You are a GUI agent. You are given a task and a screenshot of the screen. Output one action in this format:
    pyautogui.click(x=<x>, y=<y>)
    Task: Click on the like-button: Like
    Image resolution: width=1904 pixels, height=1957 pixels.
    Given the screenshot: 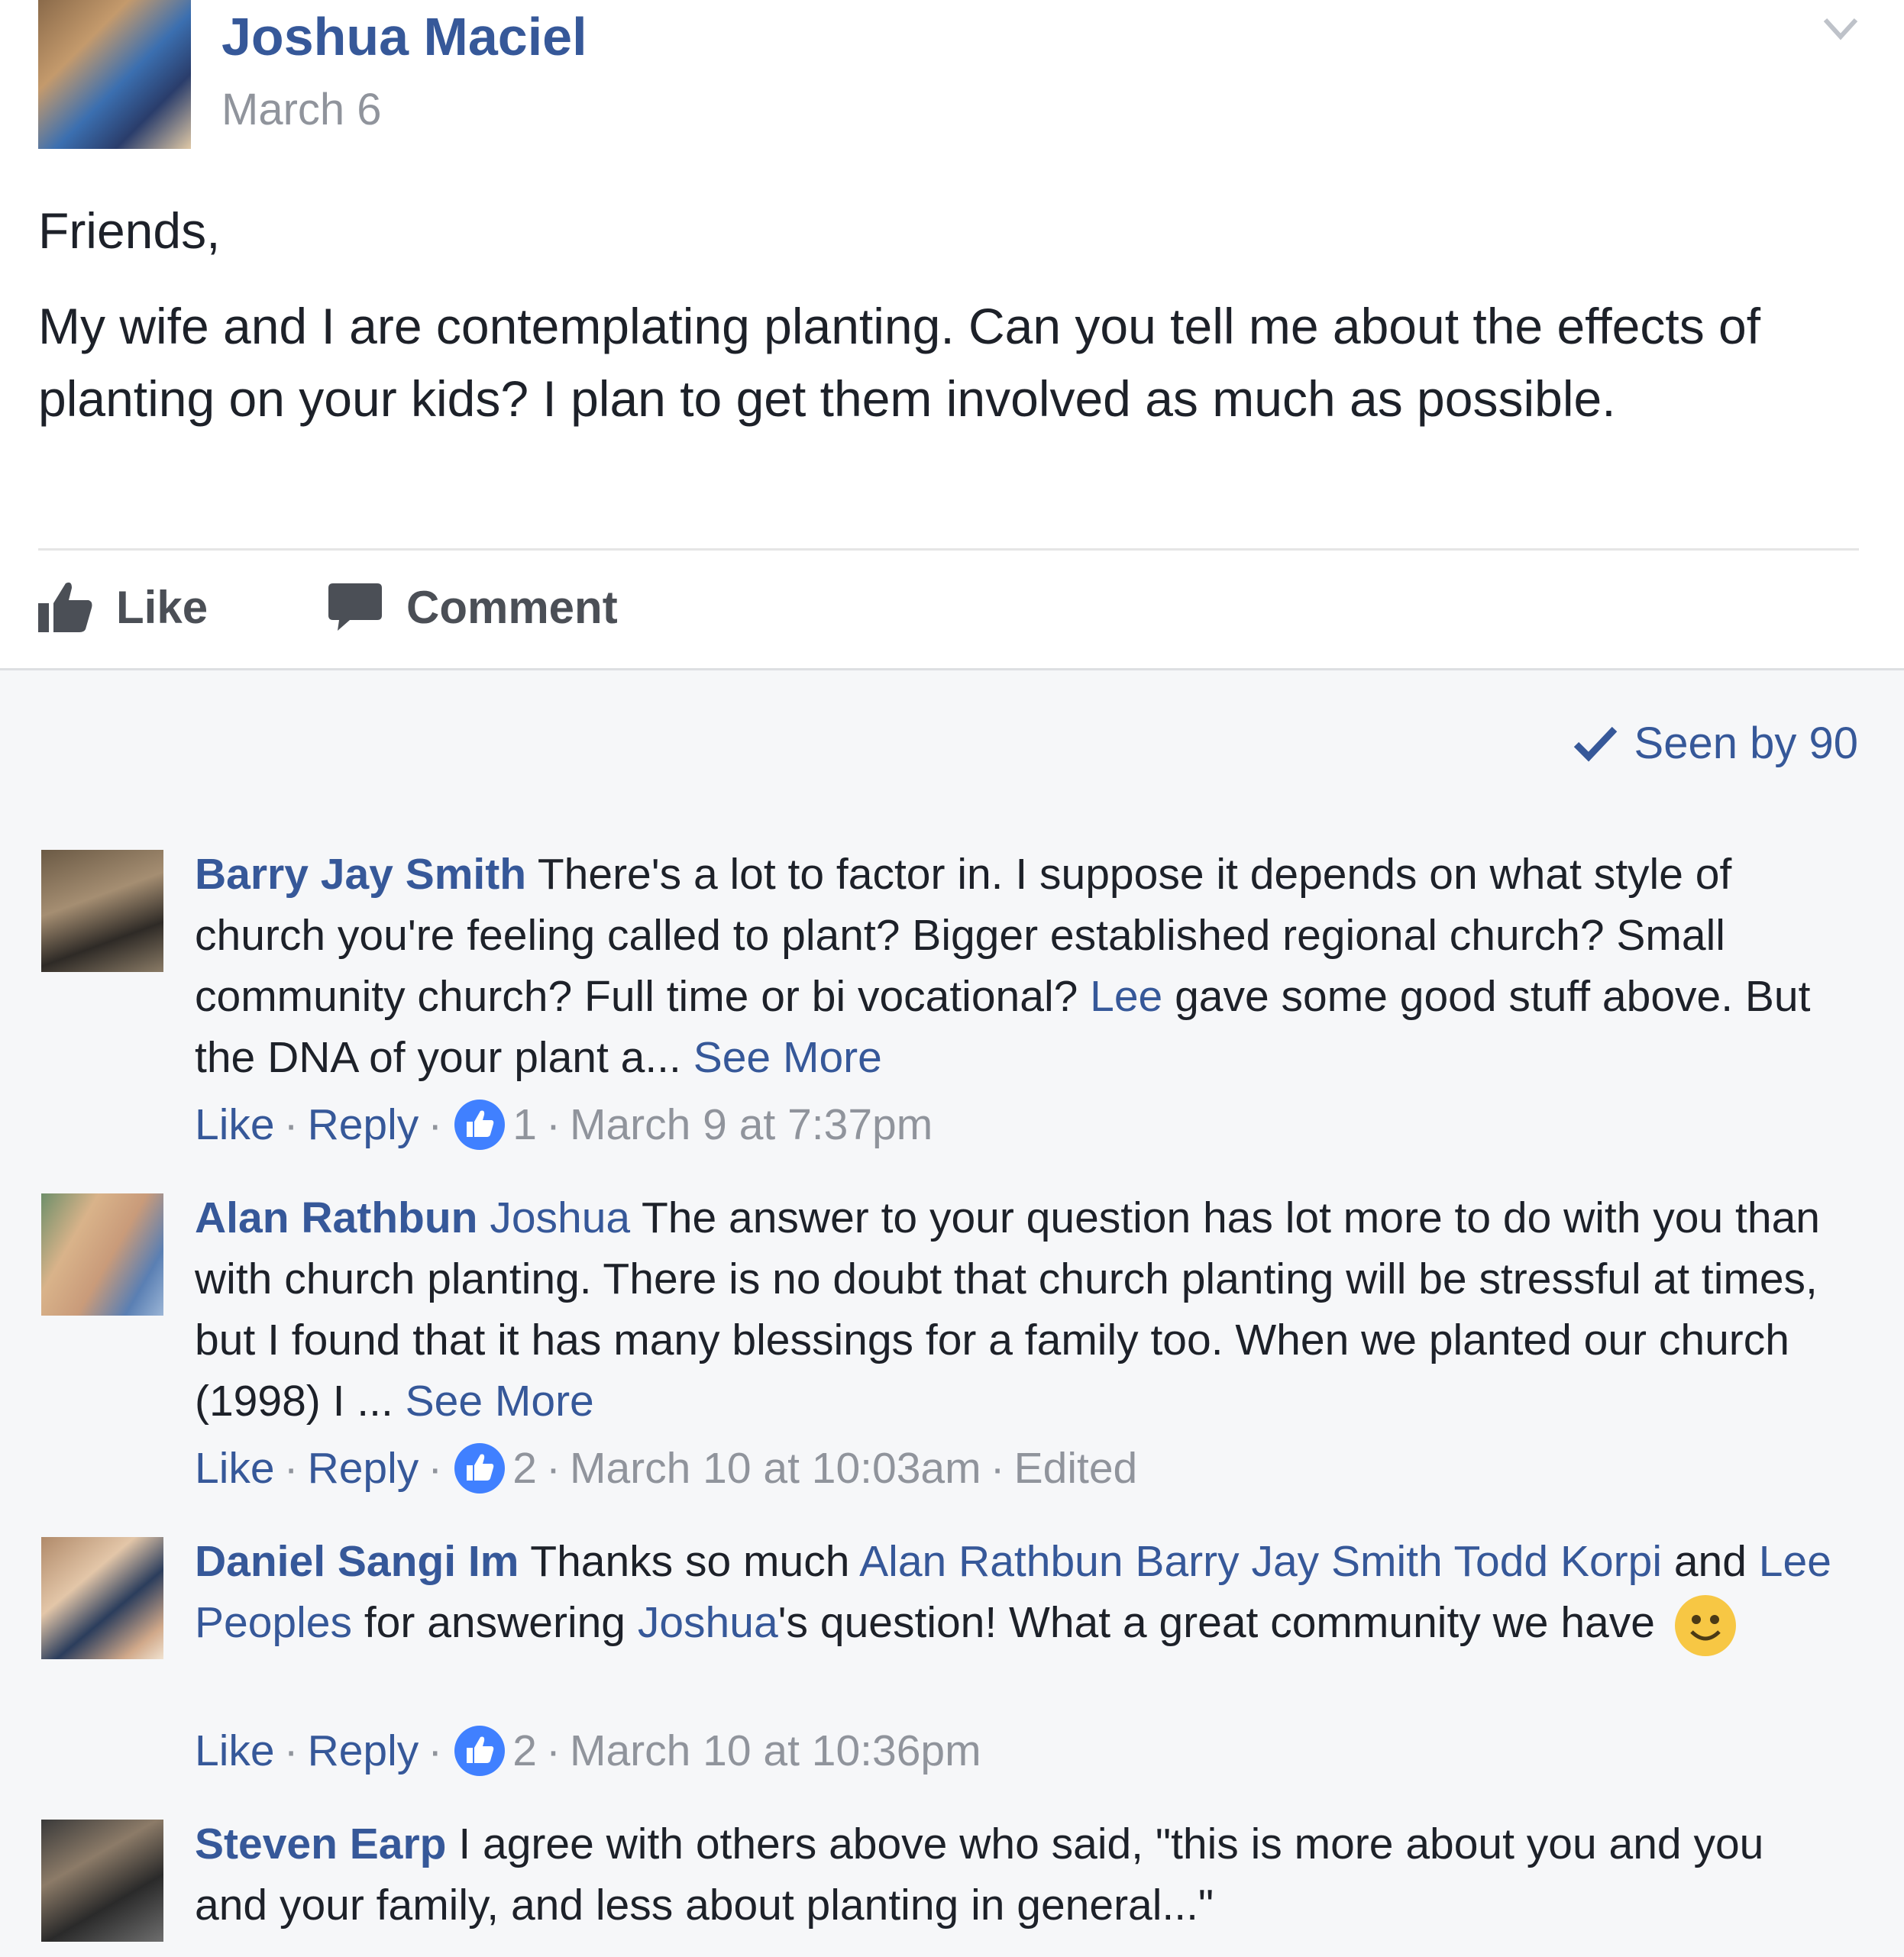 What is the action you would take?
    pyautogui.click(x=123, y=607)
    